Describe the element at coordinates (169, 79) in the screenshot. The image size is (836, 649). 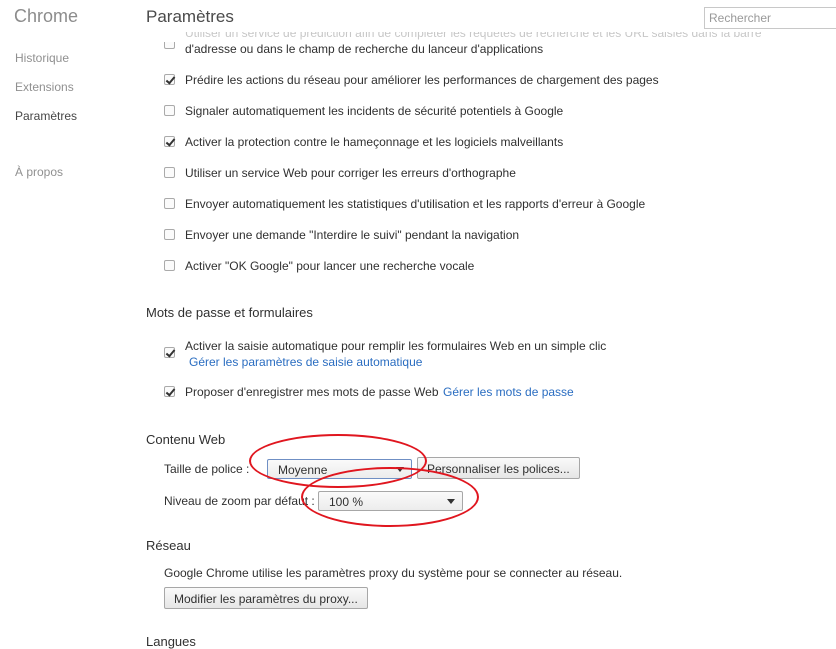
I see `predict-network-checkbox` at that location.